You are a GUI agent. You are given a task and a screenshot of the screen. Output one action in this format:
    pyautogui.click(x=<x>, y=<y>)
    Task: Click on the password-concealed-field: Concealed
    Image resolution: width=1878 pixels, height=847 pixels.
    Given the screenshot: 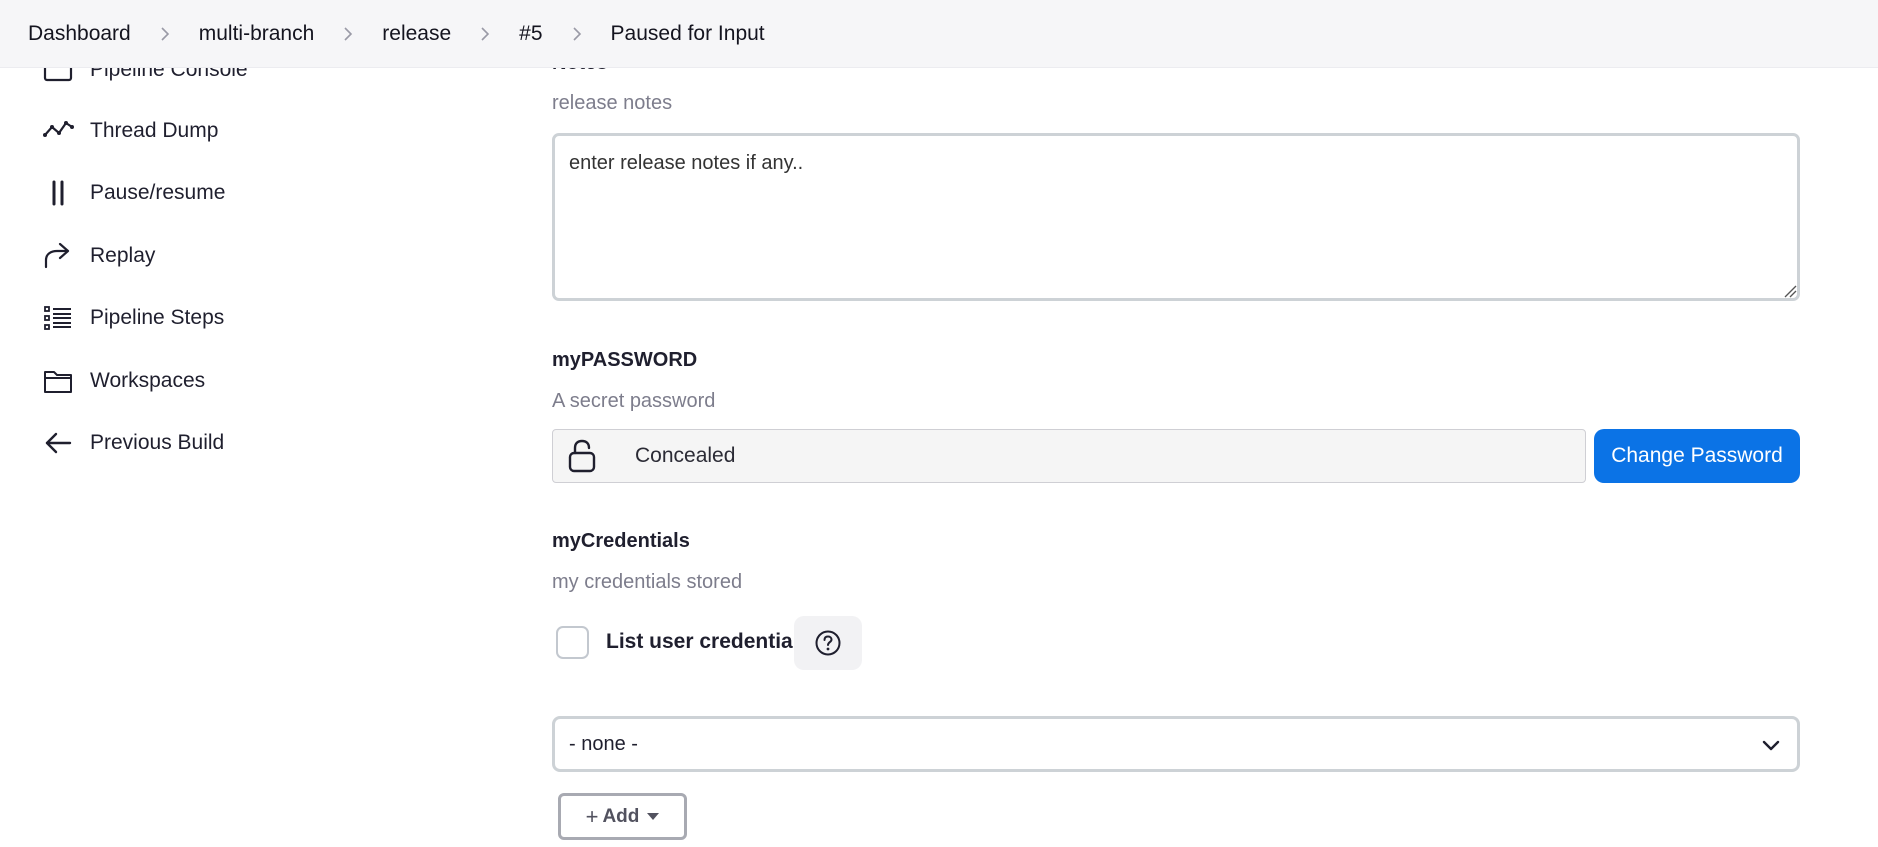 What is the action you would take?
    pyautogui.click(x=1069, y=456)
    